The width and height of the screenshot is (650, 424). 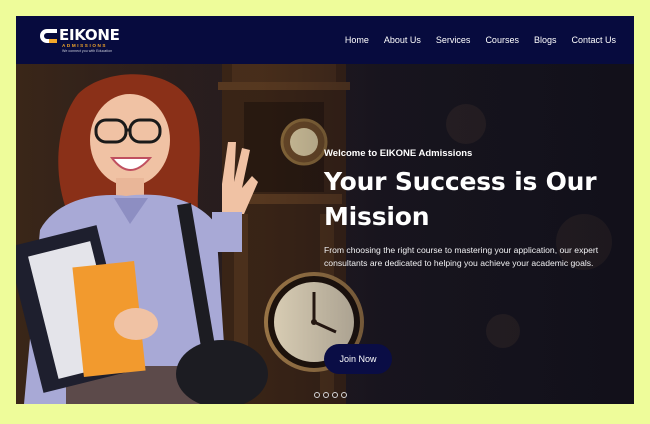 What do you see at coordinates (87, 51) in the screenshot?
I see `brand-tagline: We connect you with Education` at bounding box center [87, 51].